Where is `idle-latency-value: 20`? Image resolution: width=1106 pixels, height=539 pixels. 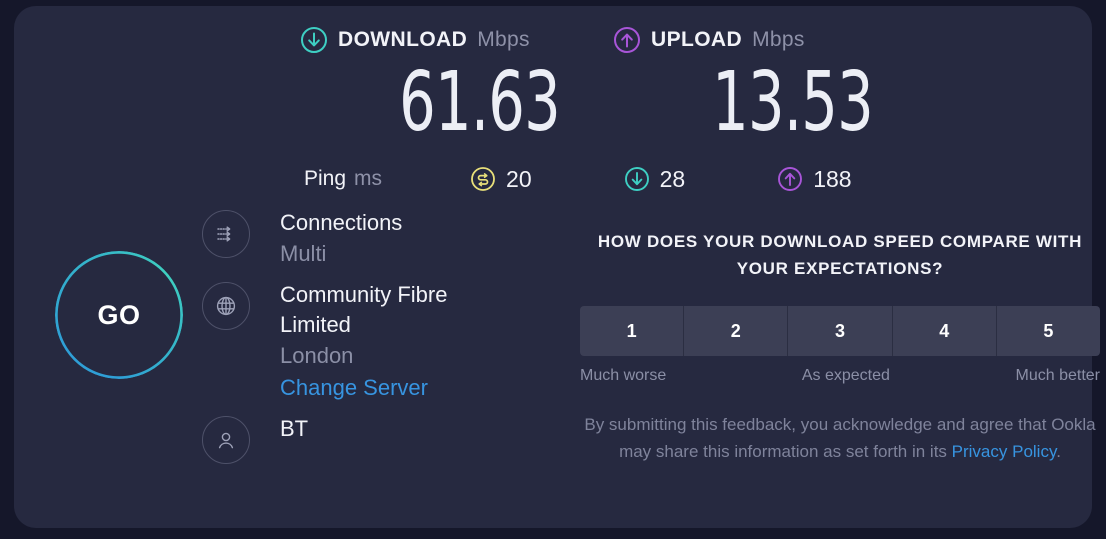
idle-latency-value: 20 is located at coordinates (519, 178).